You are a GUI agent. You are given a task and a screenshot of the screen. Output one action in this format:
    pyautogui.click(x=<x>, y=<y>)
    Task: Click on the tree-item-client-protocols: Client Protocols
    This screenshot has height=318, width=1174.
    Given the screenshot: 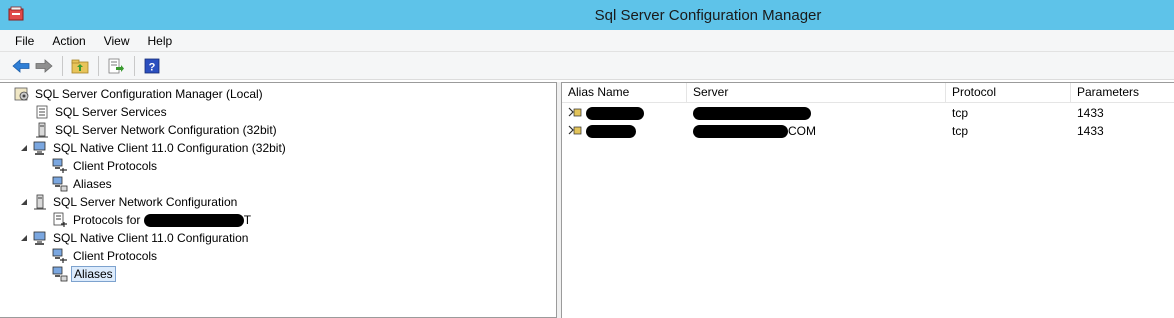 What is the action you would take?
    pyautogui.click(x=105, y=256)
    